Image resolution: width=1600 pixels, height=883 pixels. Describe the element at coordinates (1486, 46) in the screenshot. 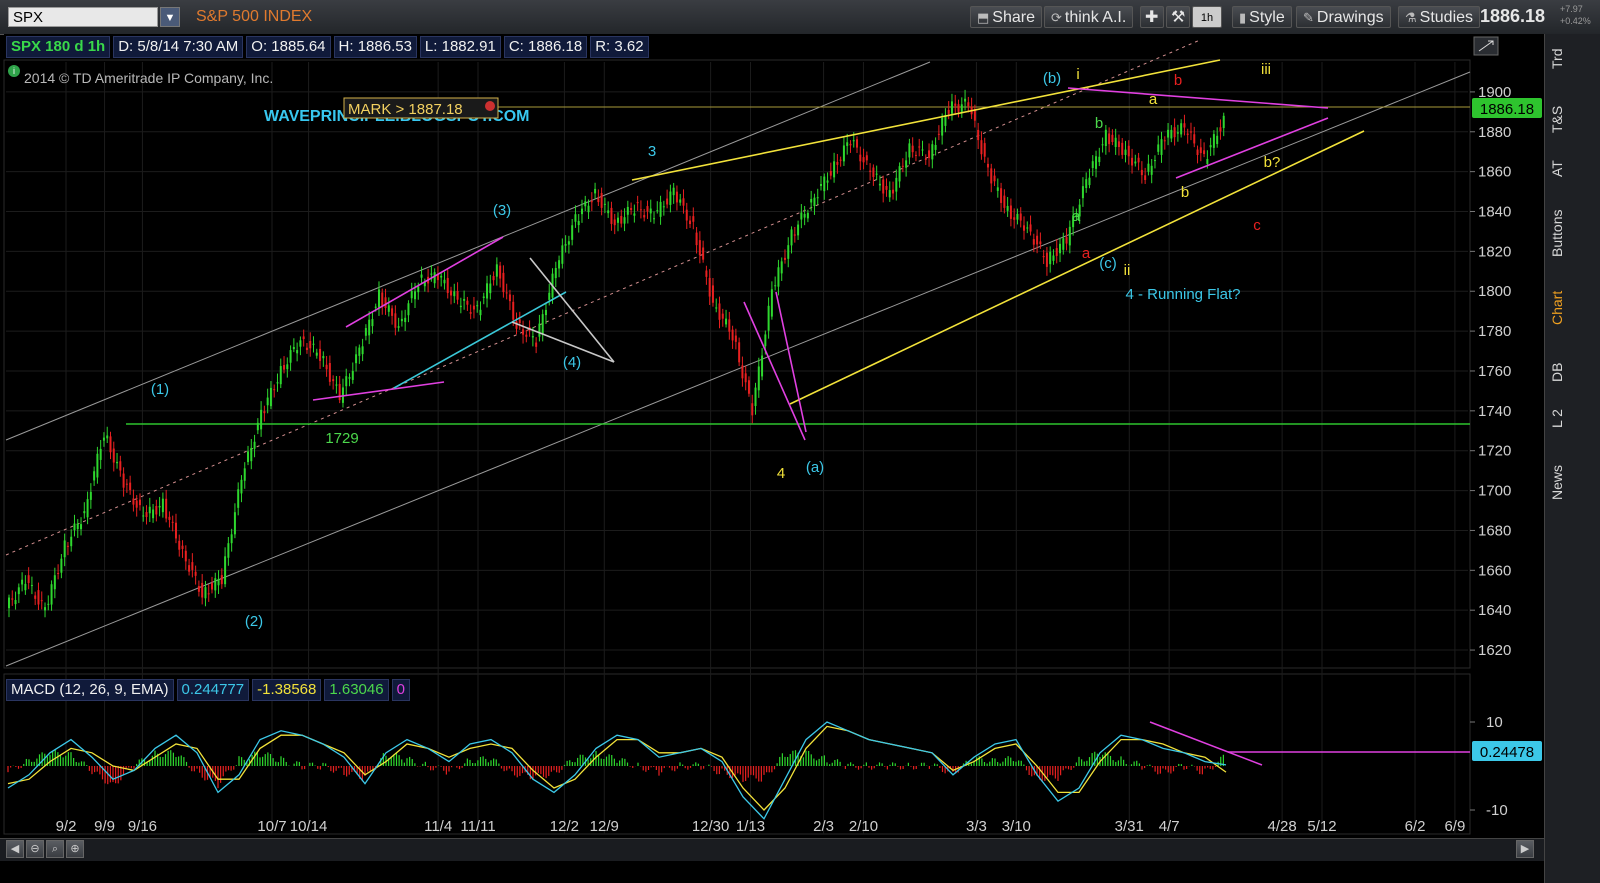

I see `expand-icon` at that location.